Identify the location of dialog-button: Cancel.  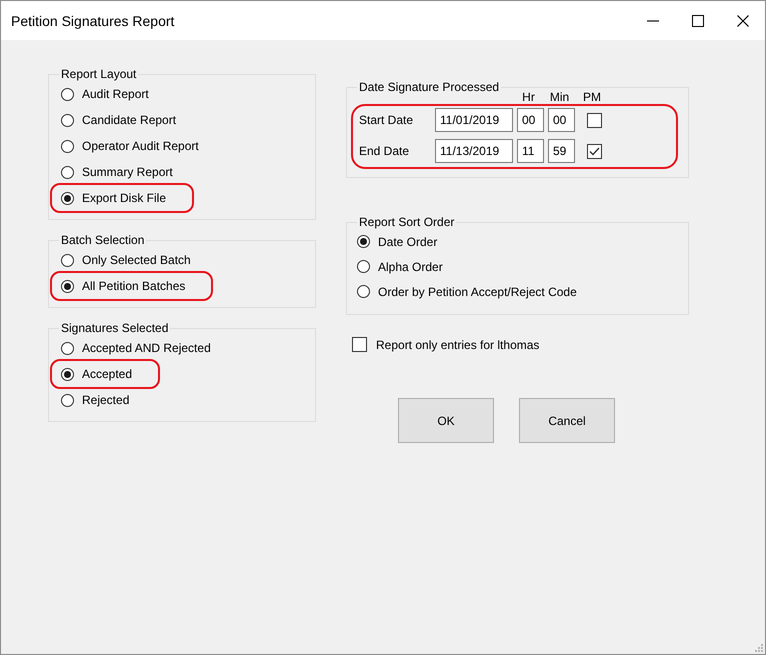
(567, 420).